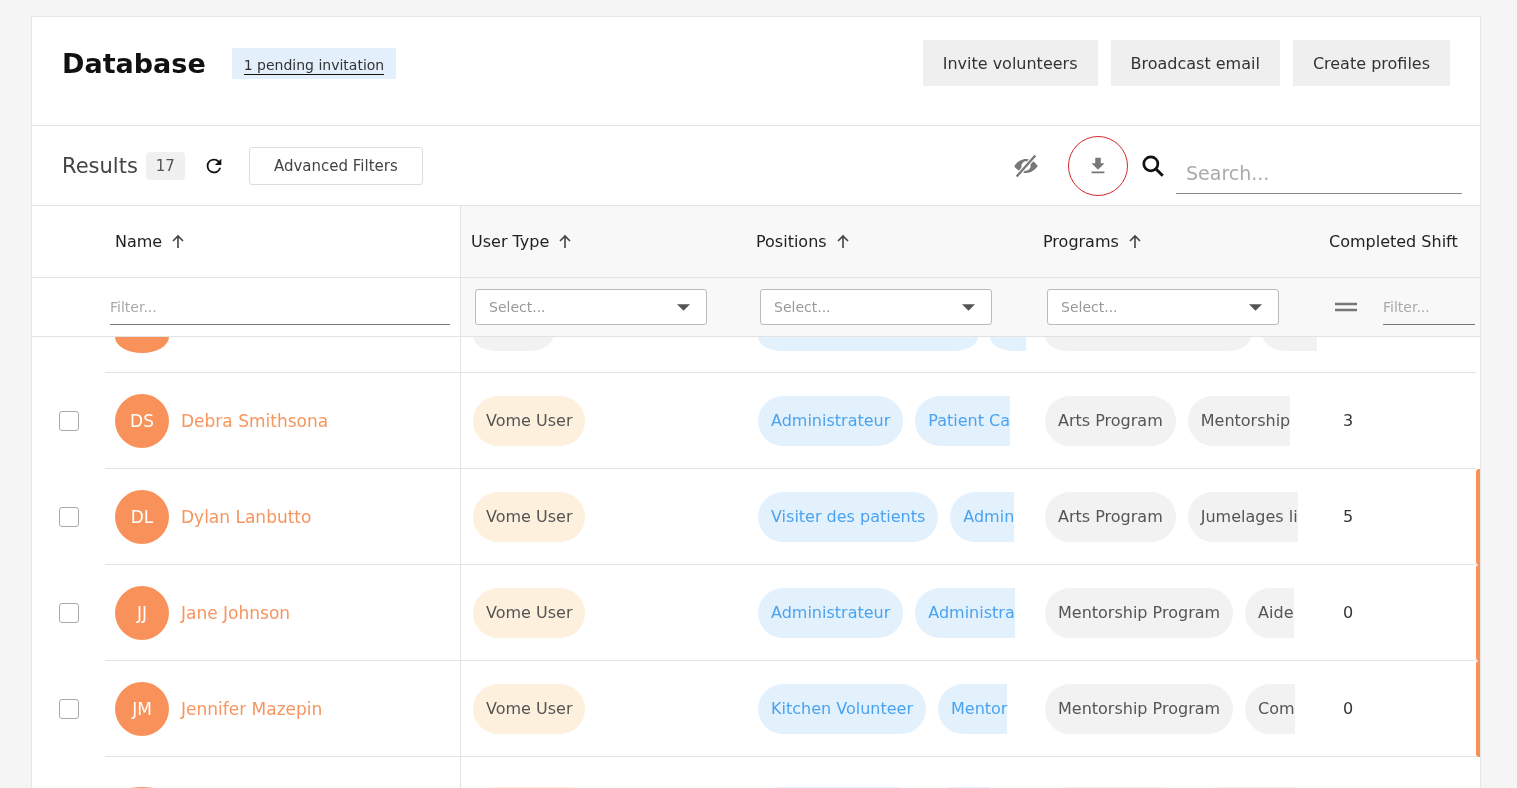 The image size is (1517, 788). What do you see at coordinates (1010, 63) in the screenshot?
I see `action-button: Invite volunteers` at bounding box center [1010, 63].